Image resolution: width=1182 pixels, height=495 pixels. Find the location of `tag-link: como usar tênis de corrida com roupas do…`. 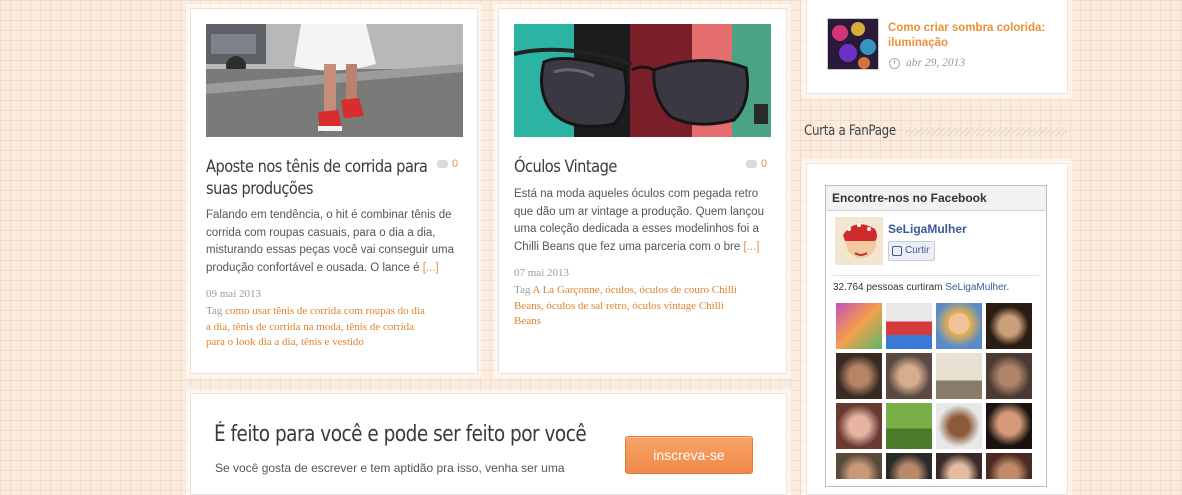

tag-link: como usar tênis de corrida com roupas do… is located at coordinates (325, 311).